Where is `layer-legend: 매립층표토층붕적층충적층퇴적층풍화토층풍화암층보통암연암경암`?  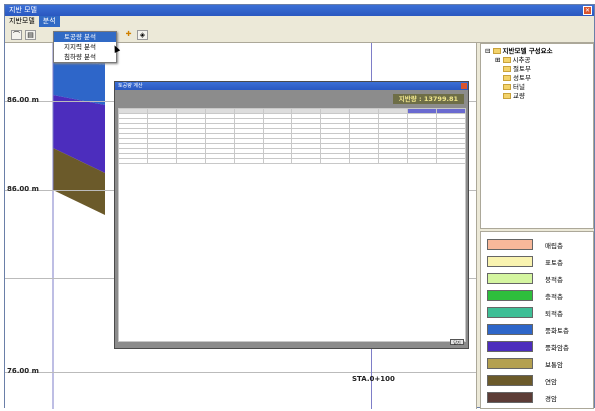
layer-legend: 매립층표토층붕적층충적층퇴적층풍화토층풍화암층보통암연암경암 is located at coordinates (537, 320).